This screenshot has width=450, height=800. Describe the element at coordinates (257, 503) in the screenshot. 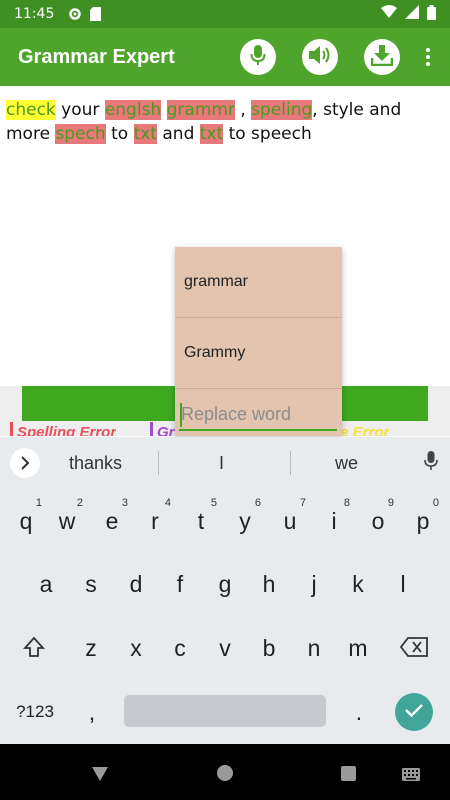

I see `key-hint: 6` at that location.